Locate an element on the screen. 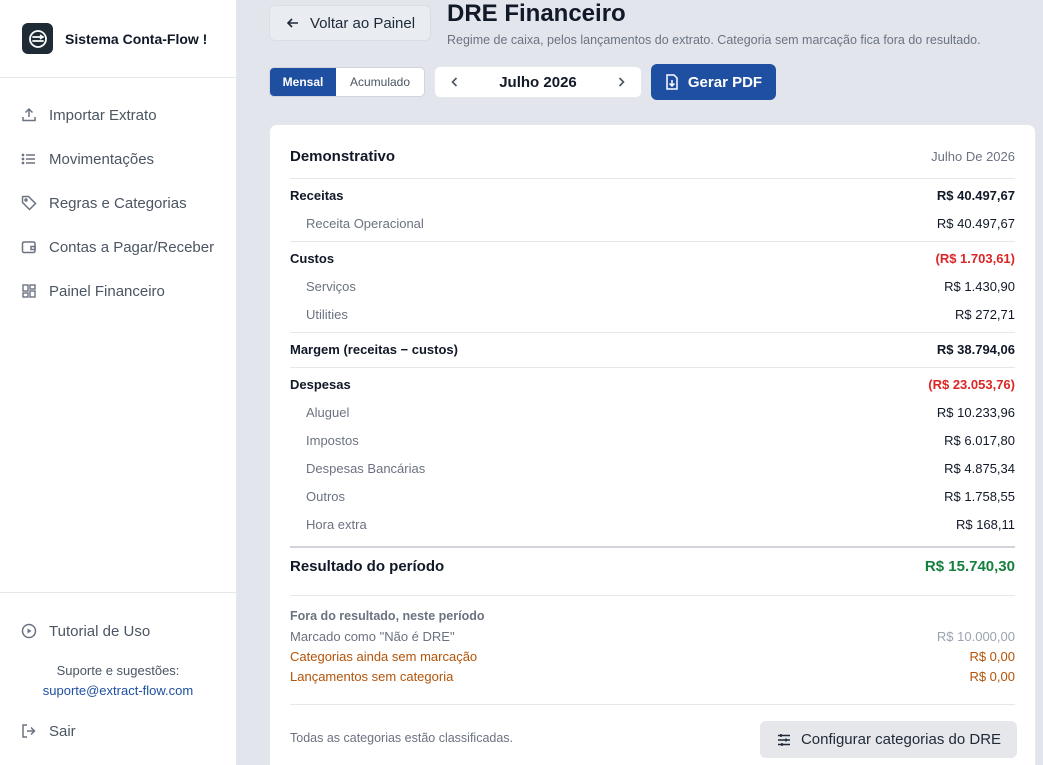  margin-label: Margem (receitas − custos) is located at coordinates (374, 349).